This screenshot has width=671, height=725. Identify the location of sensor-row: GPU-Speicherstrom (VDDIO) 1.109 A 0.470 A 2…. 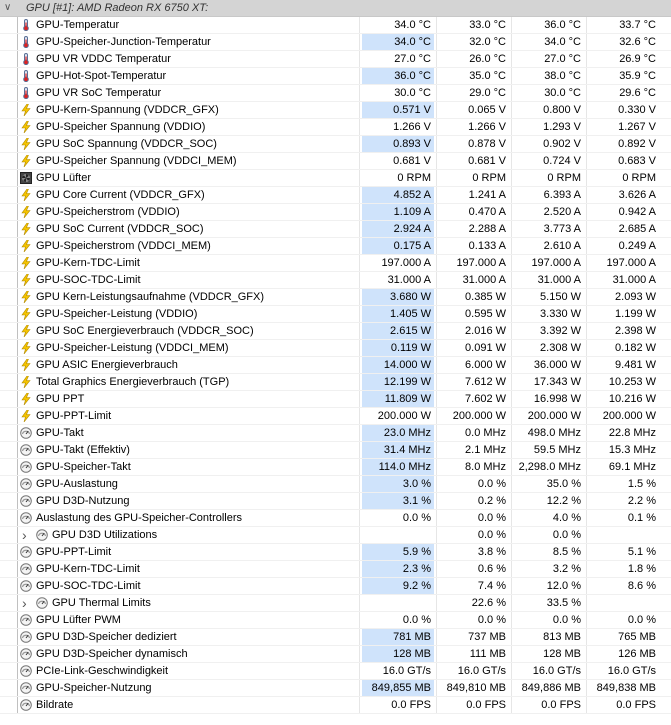
(335, 212).